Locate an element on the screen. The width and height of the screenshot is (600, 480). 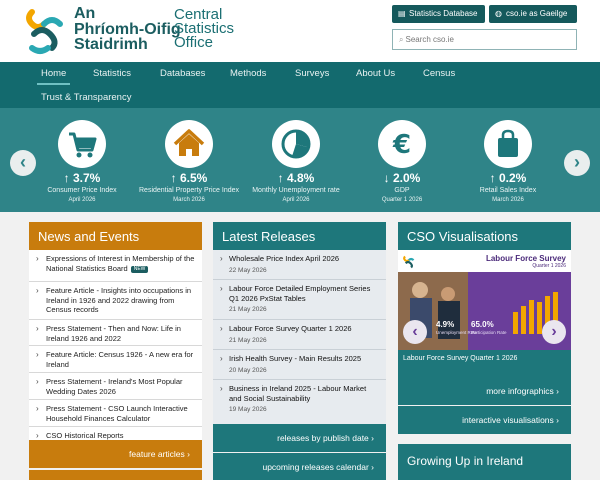
gaeilge-label: cso.ie as Gaeilge is located at coordinates (537, 13).